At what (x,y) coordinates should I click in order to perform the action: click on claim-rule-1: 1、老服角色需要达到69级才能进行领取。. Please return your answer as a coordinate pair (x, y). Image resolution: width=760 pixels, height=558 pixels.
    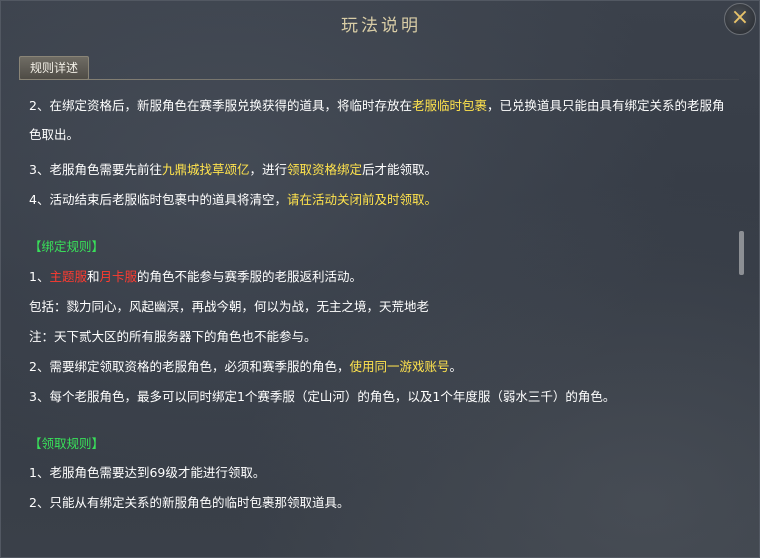
    Looking at the image, I should click on (147, 472).